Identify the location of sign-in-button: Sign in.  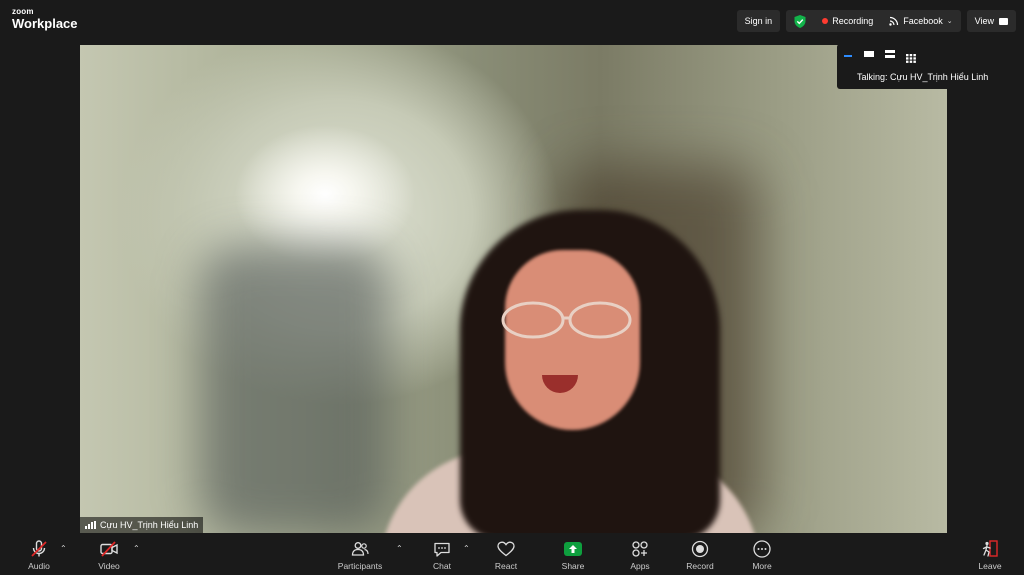
(758, 21).